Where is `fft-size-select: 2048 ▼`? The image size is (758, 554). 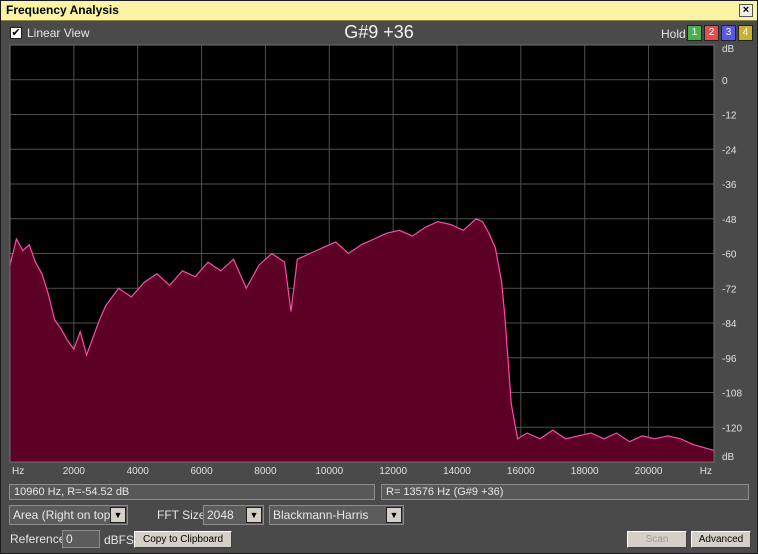 fft-size-select: 2048 ▼ is located at coordinates (233, 515).